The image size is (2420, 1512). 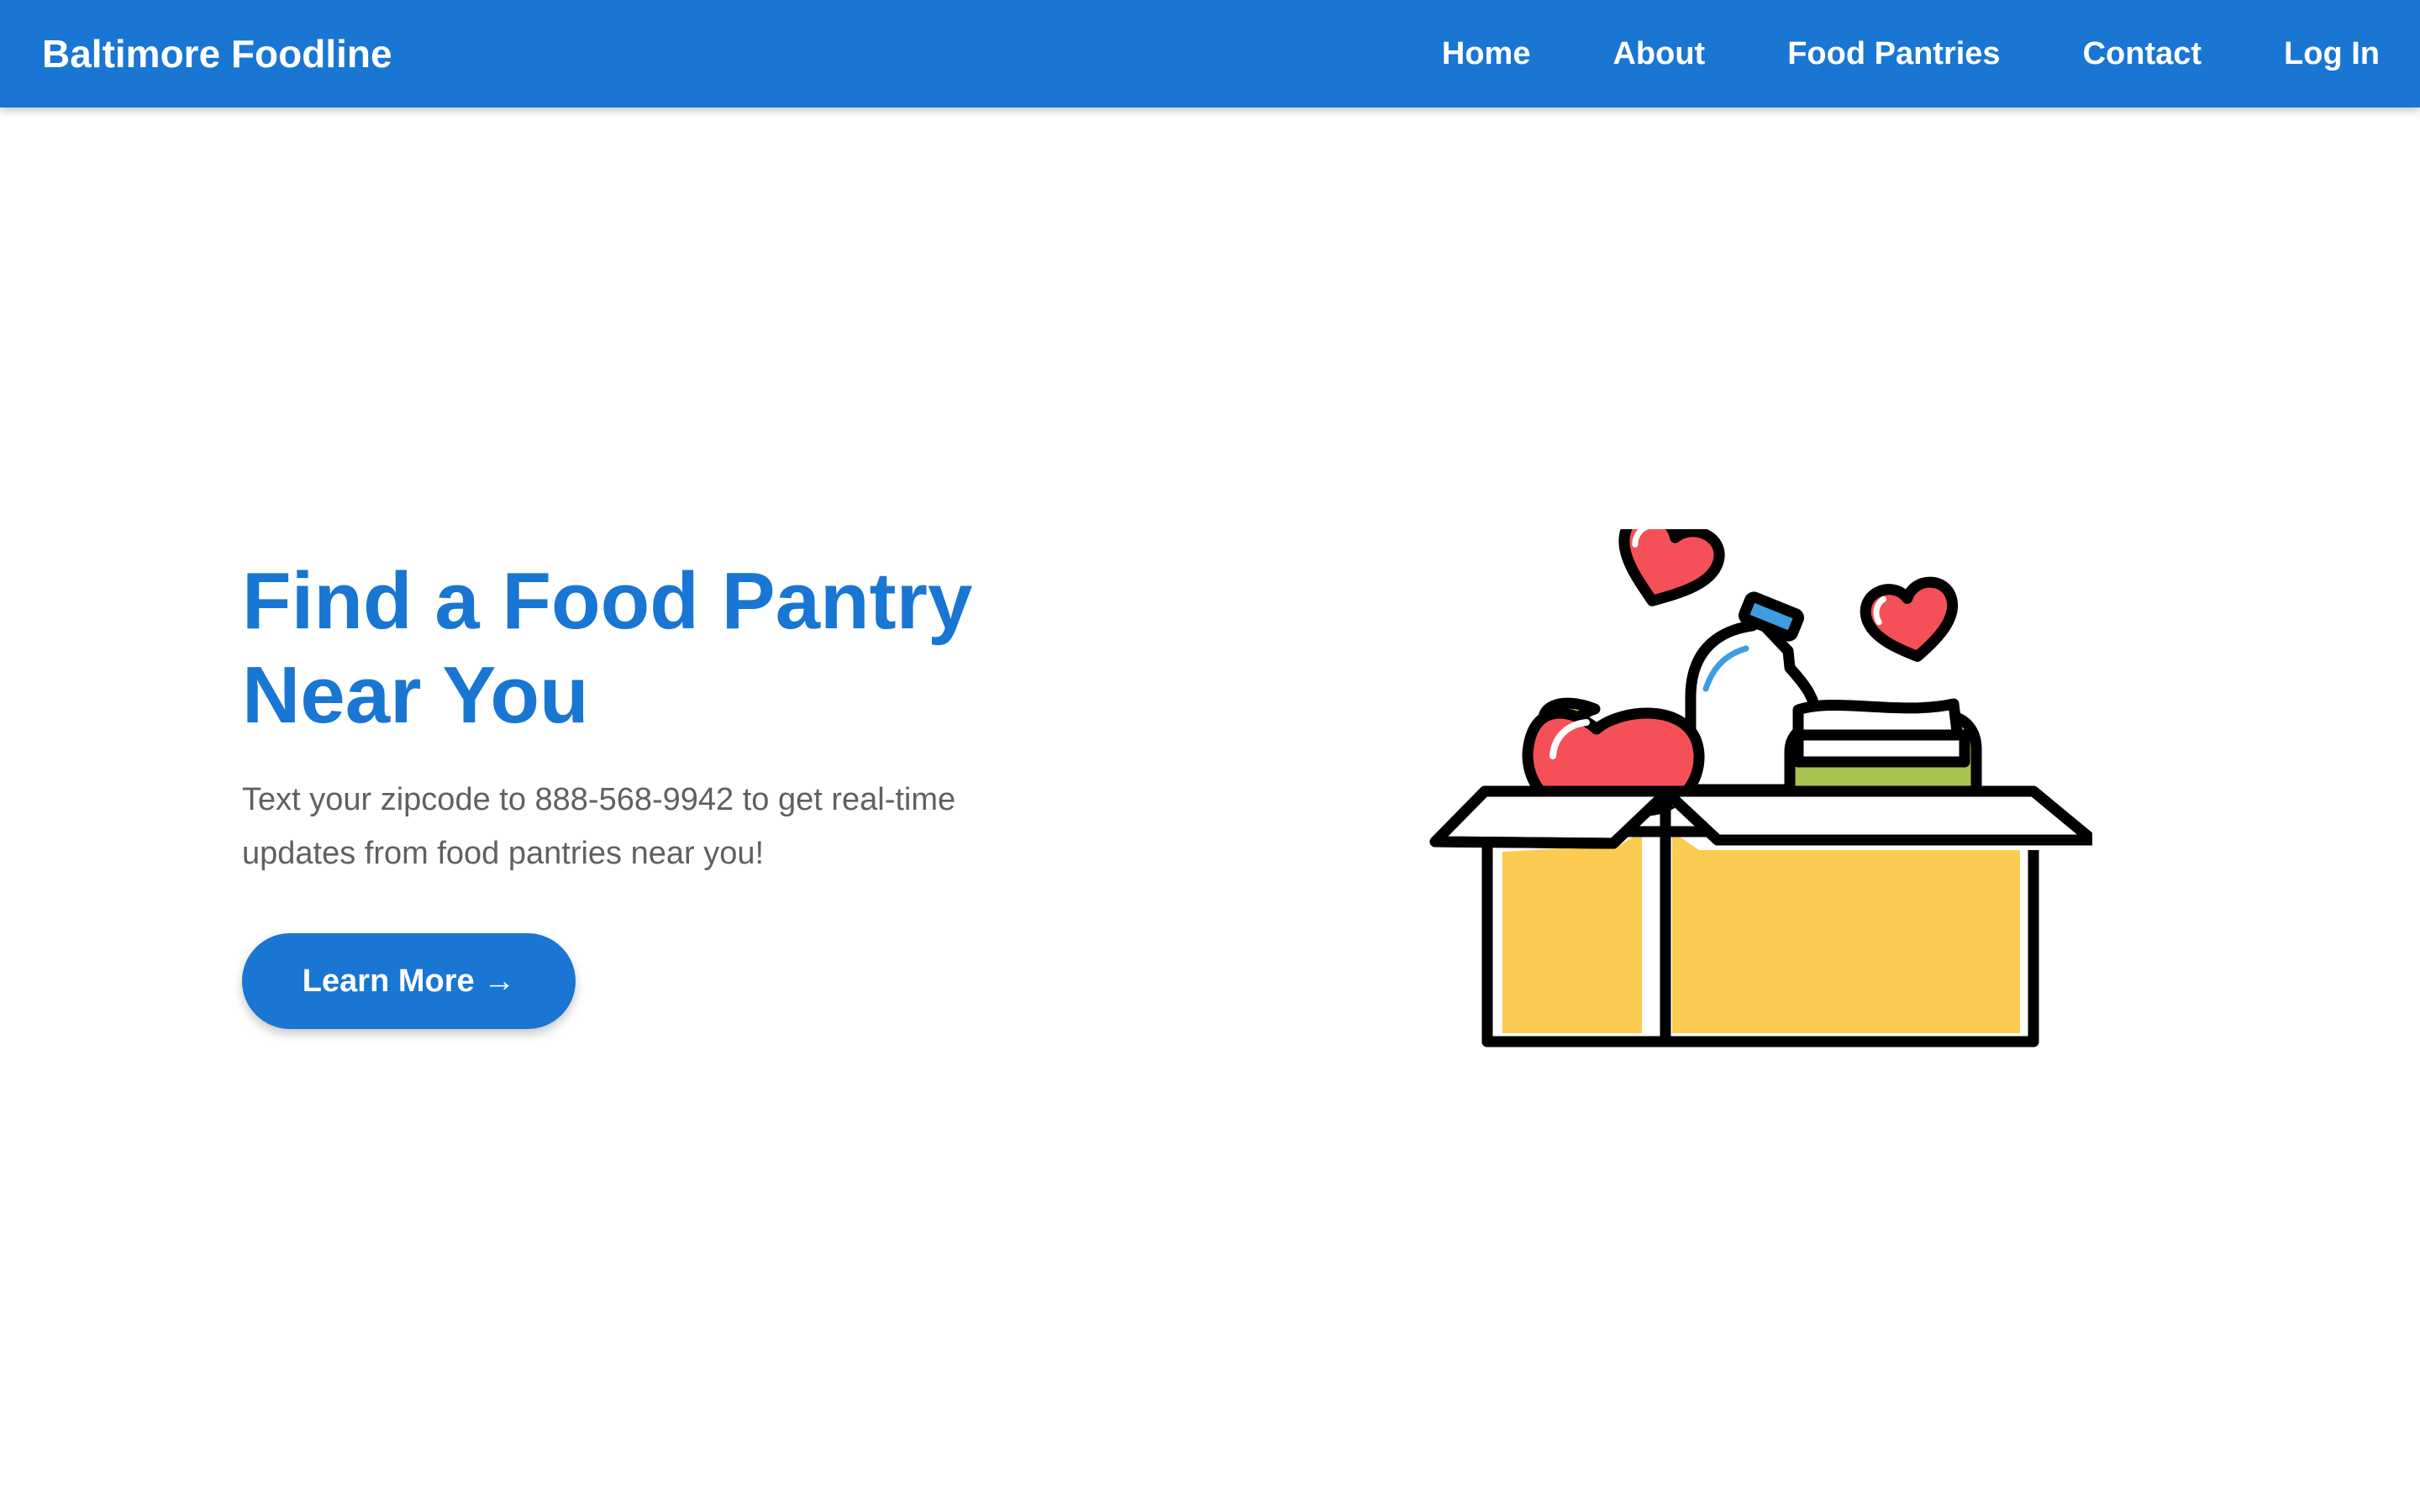 I want to click on nav-food-pantries-link: Food Pantries, so click(x=1893, y=54).